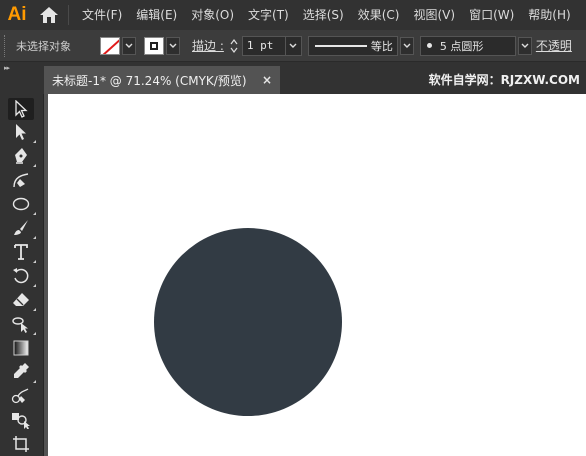 The height and width of the screenshot is (456, 586). I want to click on selection-tool, so click(21, 109).